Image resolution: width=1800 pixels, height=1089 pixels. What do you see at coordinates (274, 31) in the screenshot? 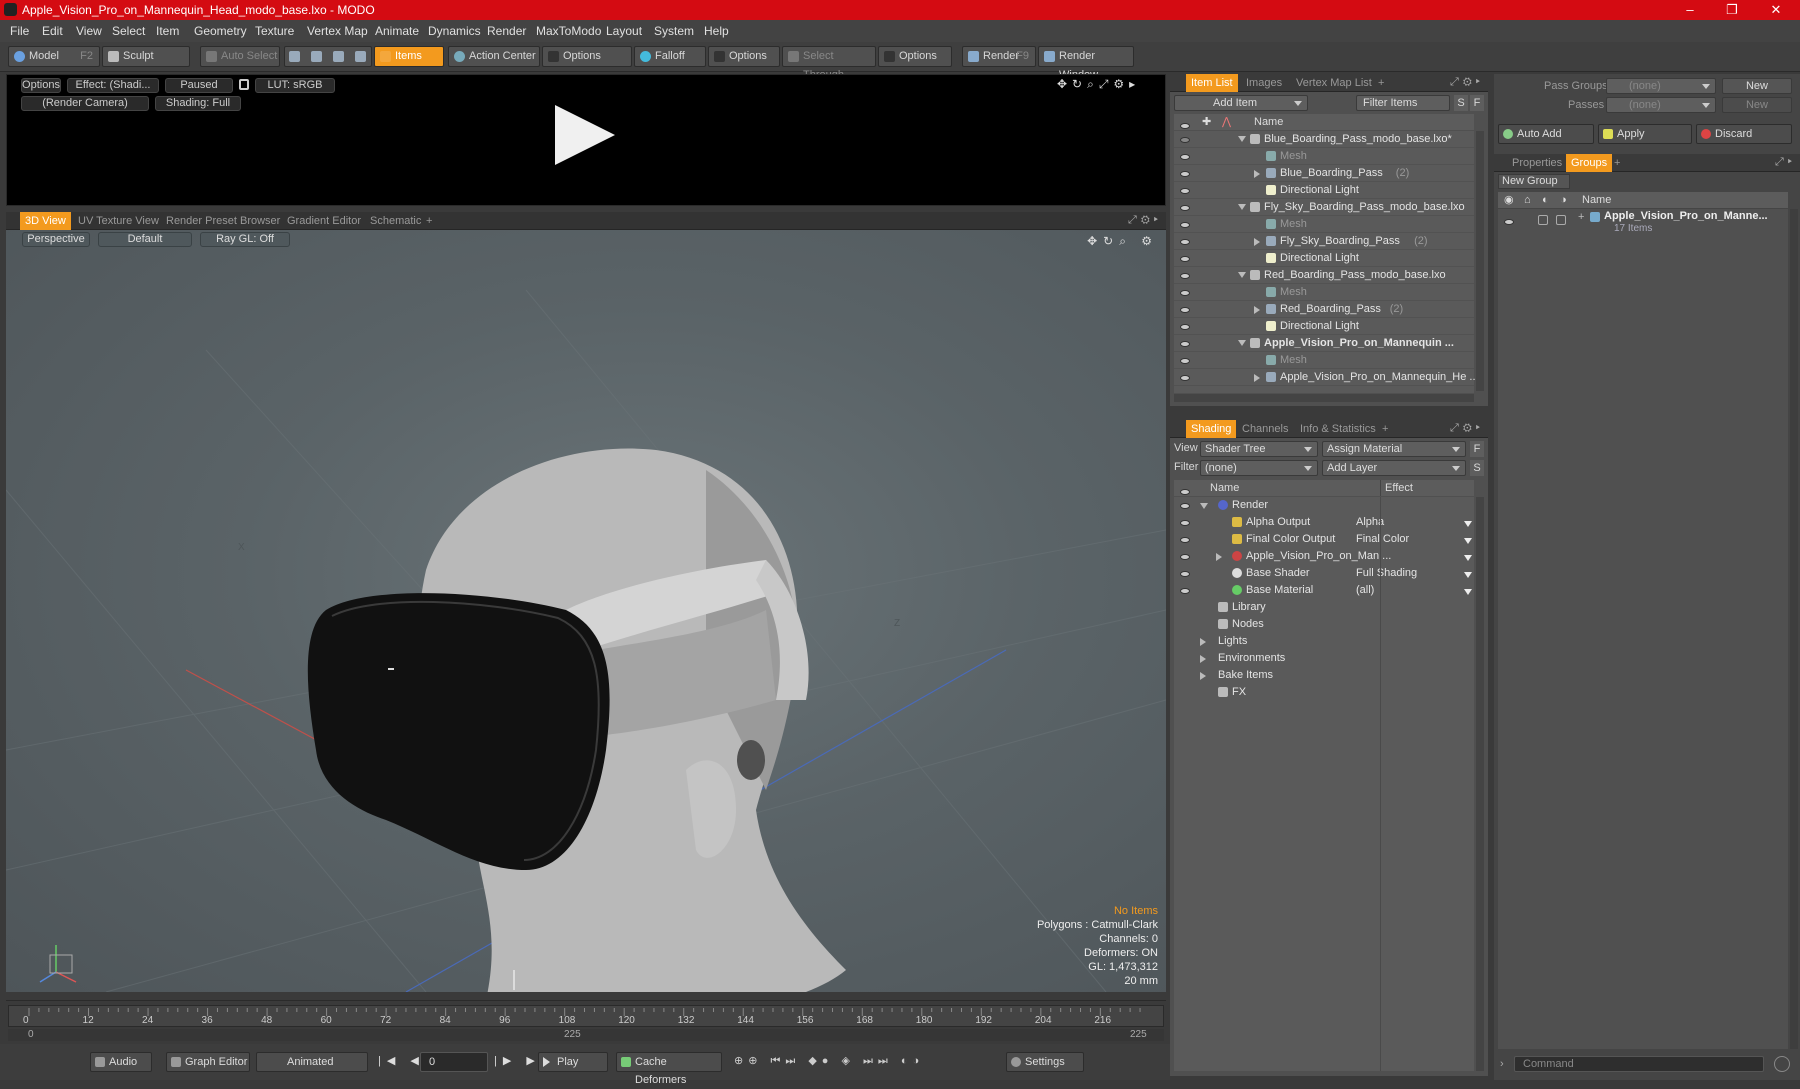
I see `menu-texture: Texture` at bounding box center [274, 31].